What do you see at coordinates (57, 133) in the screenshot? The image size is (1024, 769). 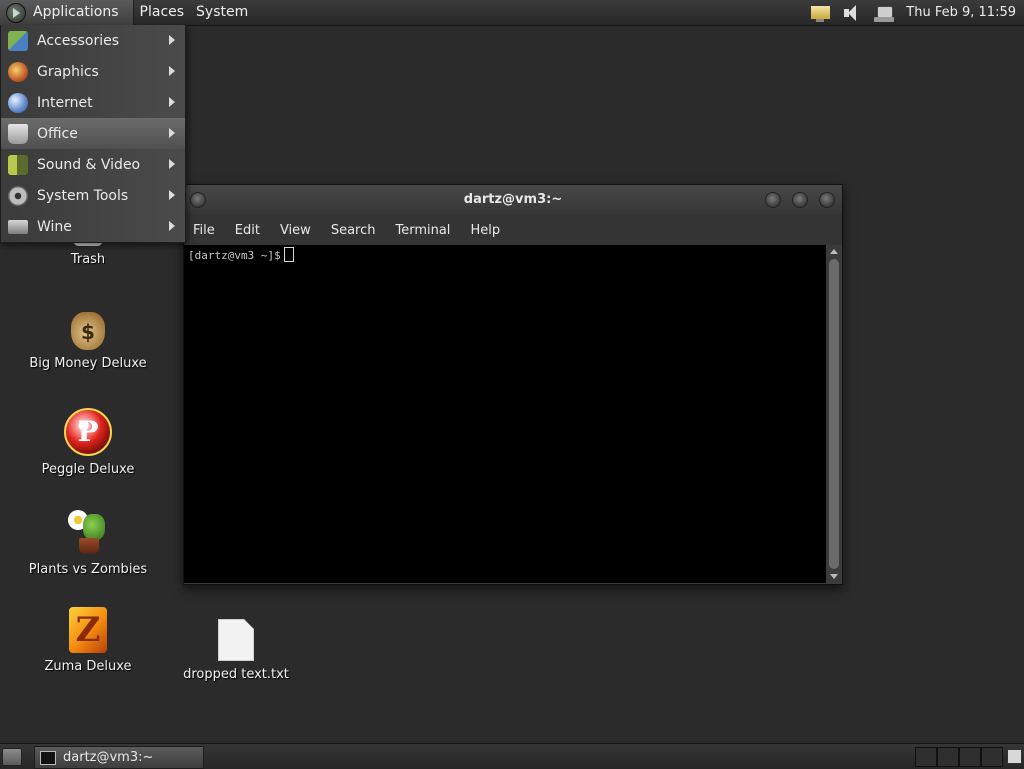 I see `menu-item-label: Office` at bounding box center [57, 133].